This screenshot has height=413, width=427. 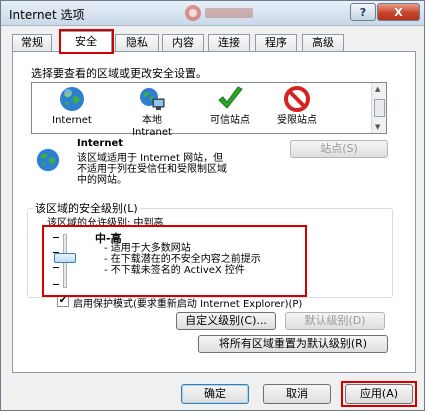 I want to click on scroll-up-icon: ▲, so click(x=377, y=89).